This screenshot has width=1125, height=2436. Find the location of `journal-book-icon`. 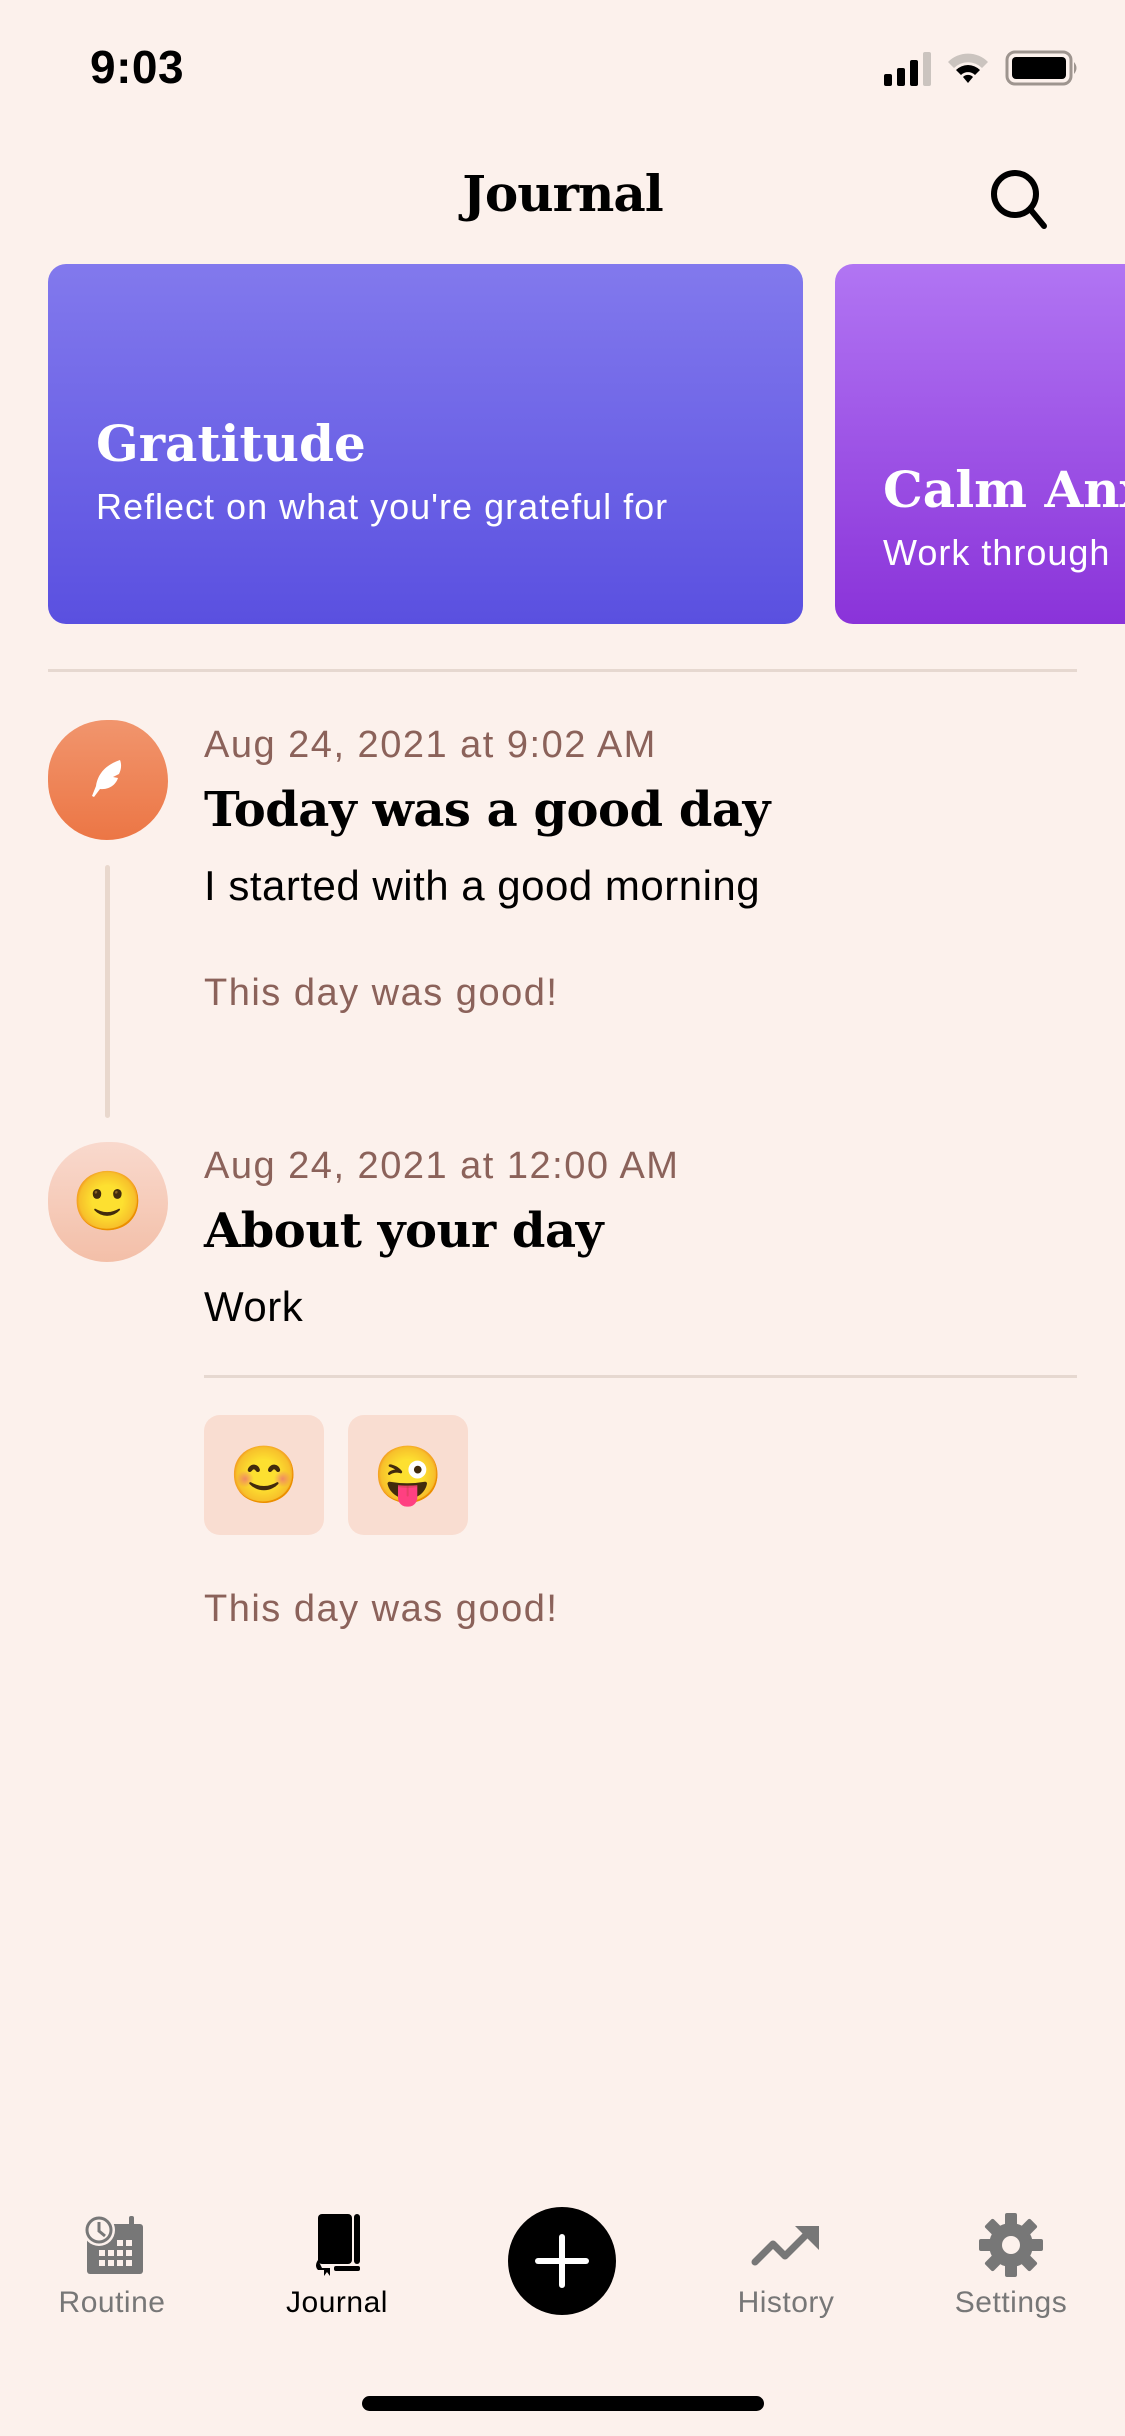

journal-book-icon is located at coordinates (338, 2245).